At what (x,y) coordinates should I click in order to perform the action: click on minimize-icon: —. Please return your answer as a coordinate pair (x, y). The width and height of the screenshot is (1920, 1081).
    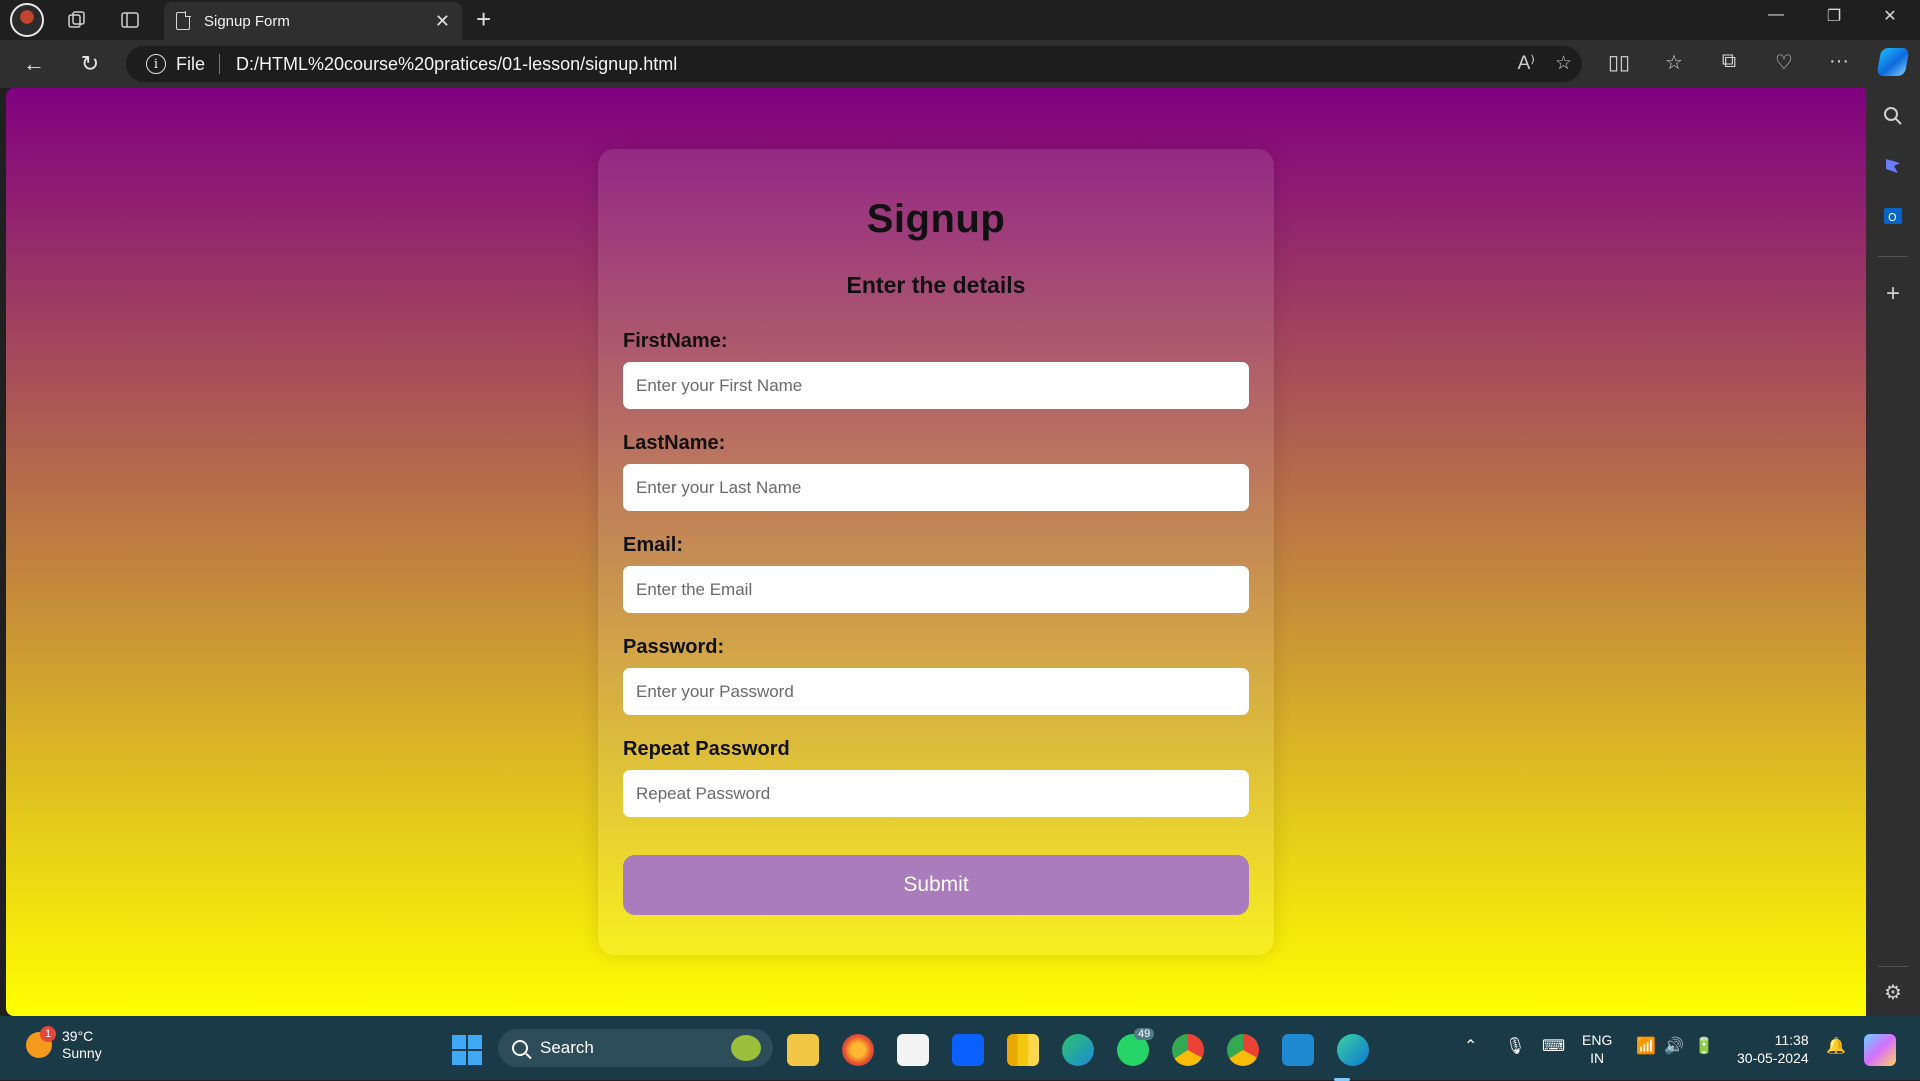
    Looking at the image, I should click on (1776, 15).